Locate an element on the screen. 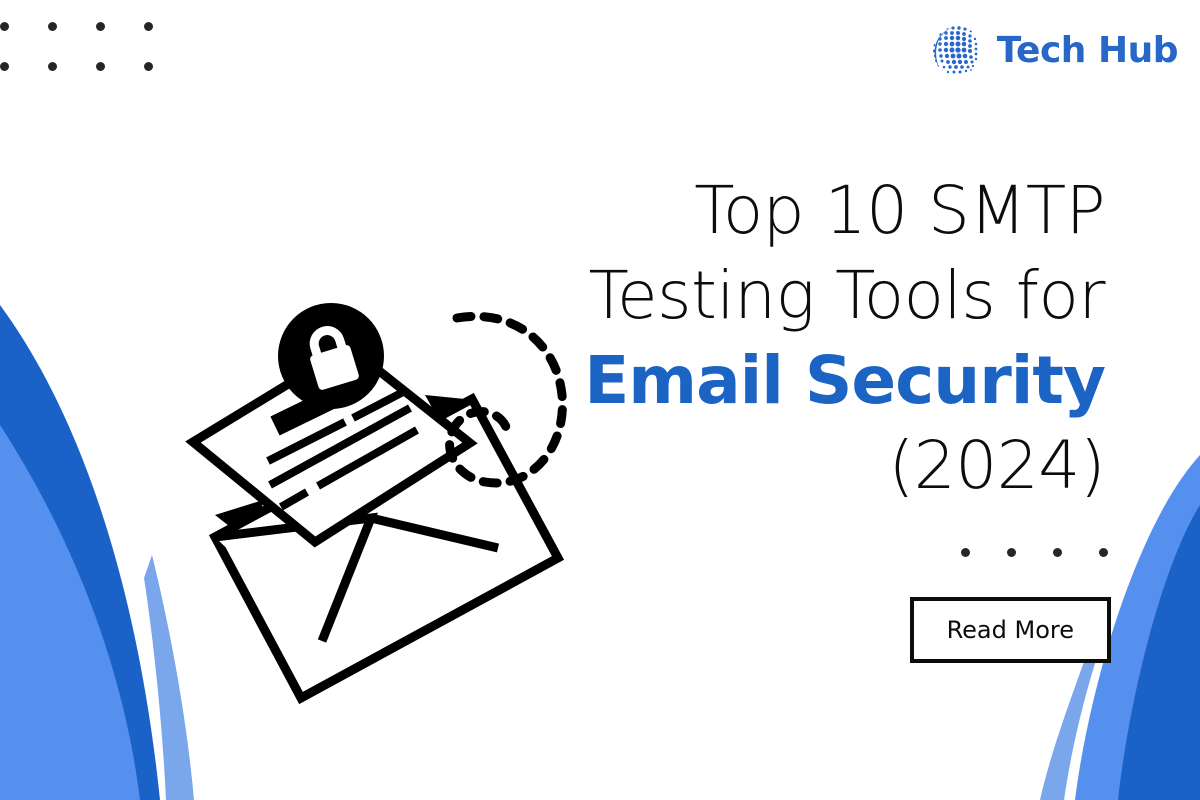 This screenshot has width=1200, height=800. left-light-curve-shape is located at coordinates (70, 612).